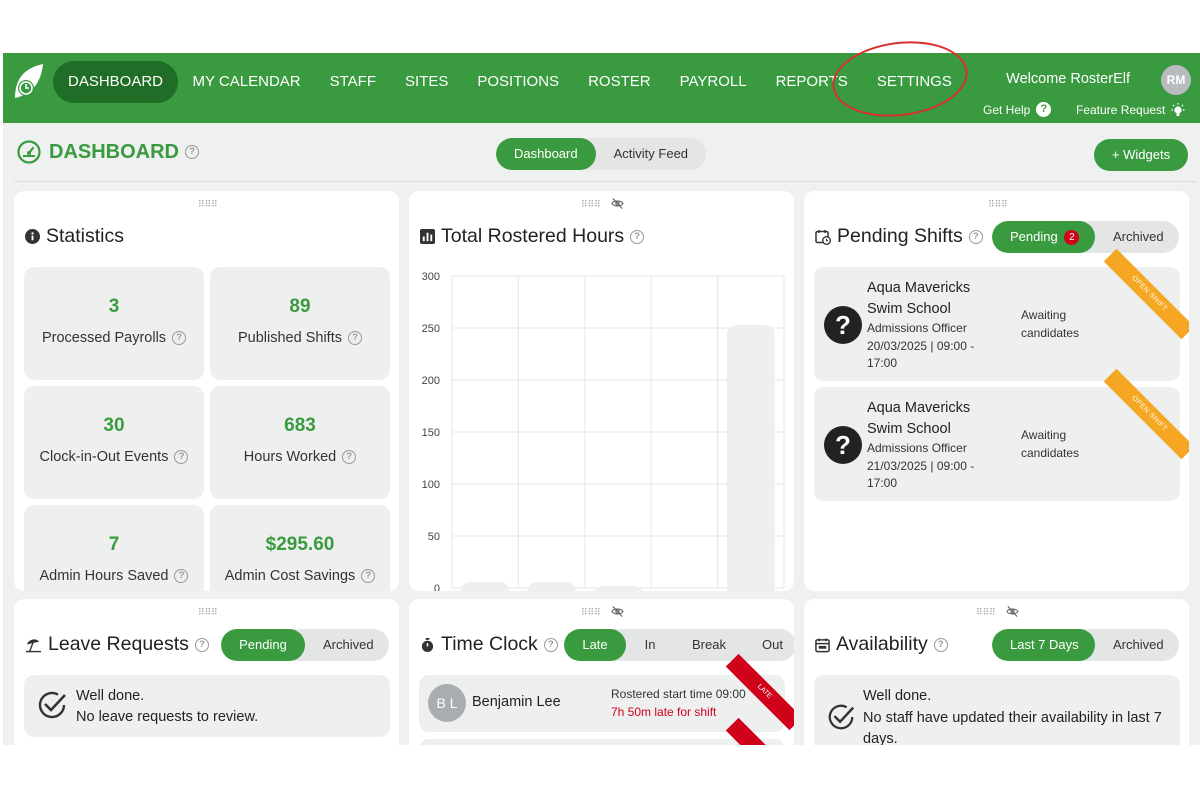 The image size is (1200, 800). I want to click on nav-payroll: PAYROLL, so click(713, 82).